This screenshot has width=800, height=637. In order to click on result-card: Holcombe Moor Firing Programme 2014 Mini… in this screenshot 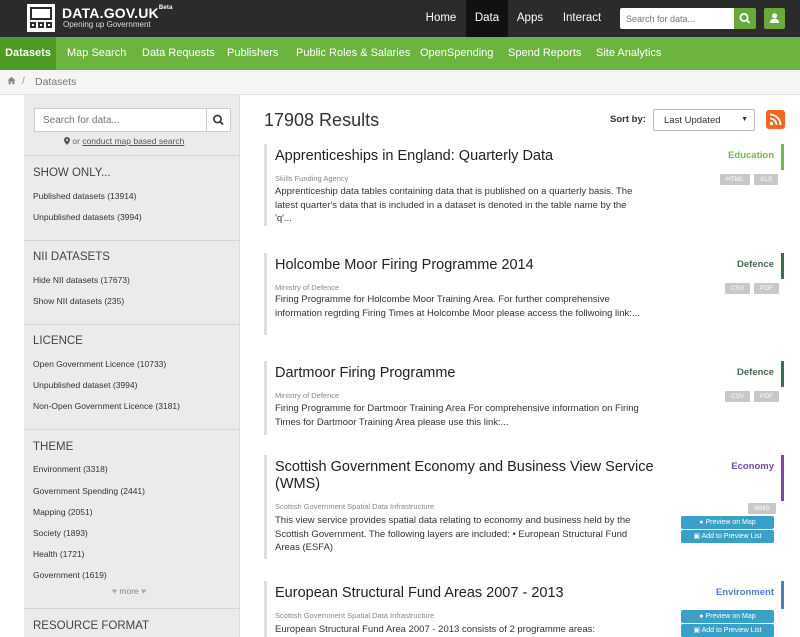, I will do `click(524, 294)`.